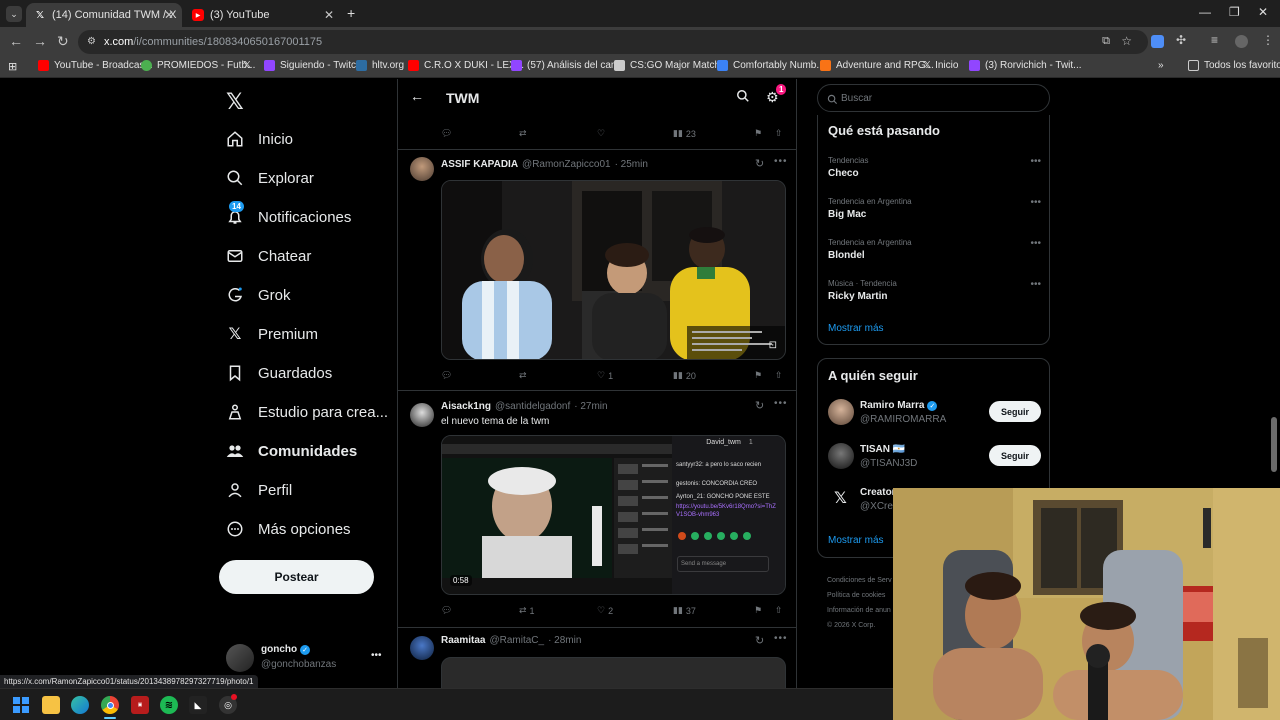  What do you see at coordinates (605, 610) in the screenshot?
I see `like-icon: ♡ 2` at bounding box center [605, 610].